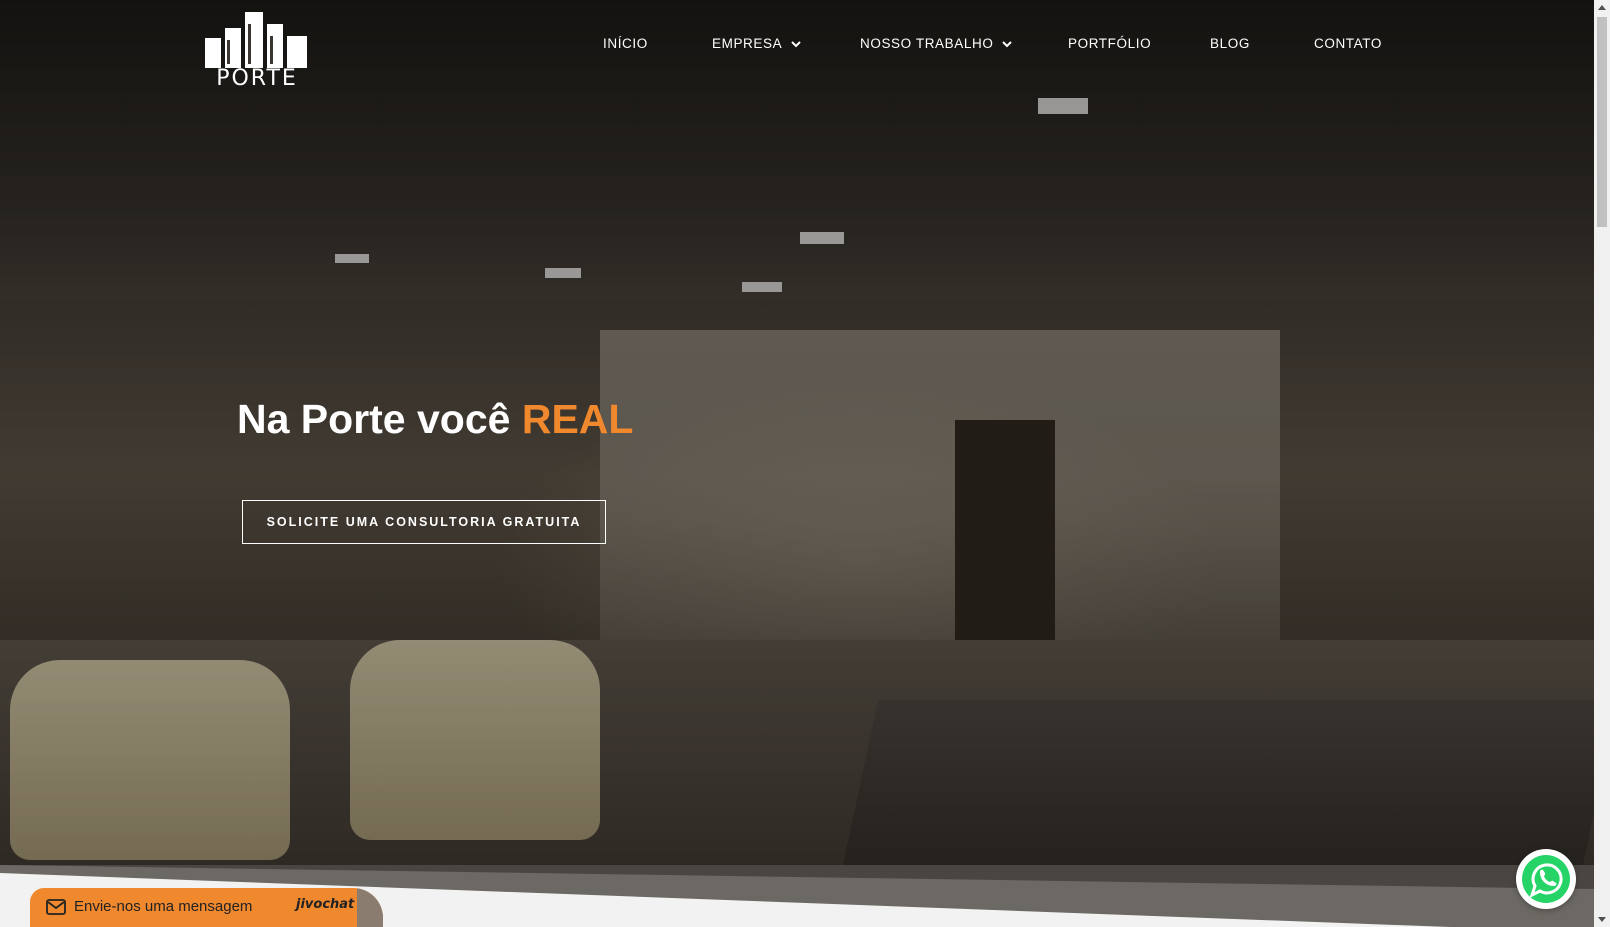 This screenshot has width=1610, height=927. I want to click on mail-icon, so click(56, 907).